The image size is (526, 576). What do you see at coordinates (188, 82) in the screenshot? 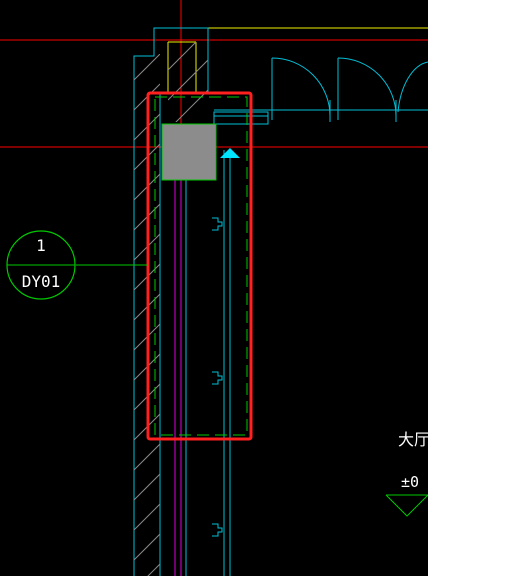
I see `column-hatching` at bounding box center [188, 82].